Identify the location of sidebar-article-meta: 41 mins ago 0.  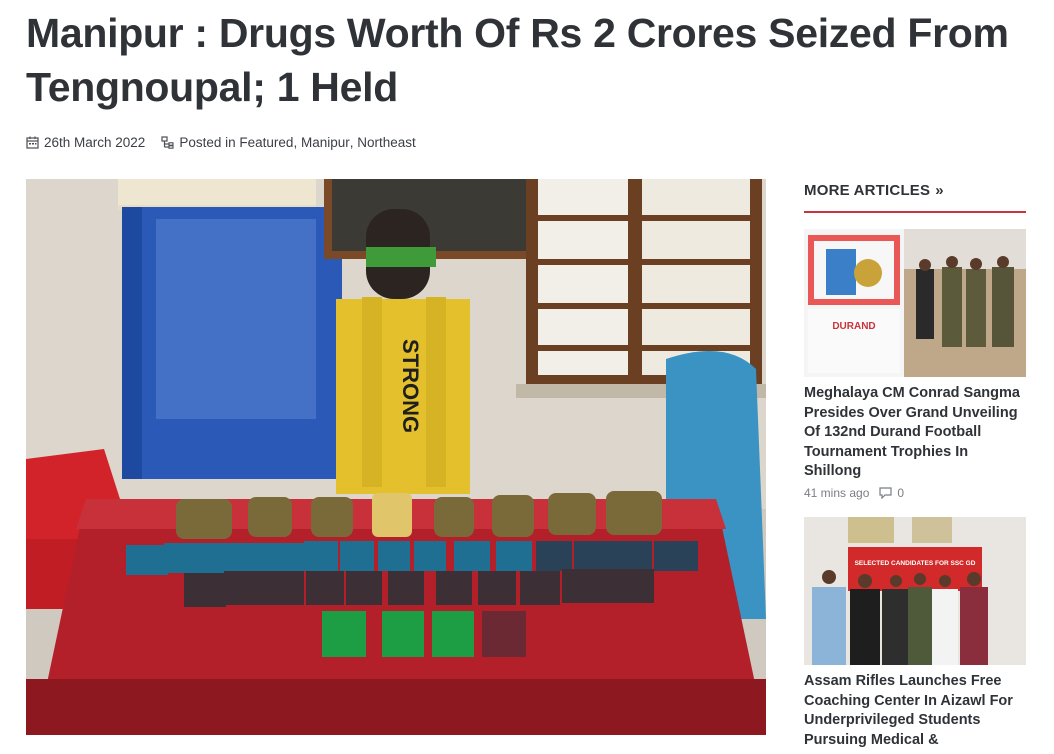
(915, 493).